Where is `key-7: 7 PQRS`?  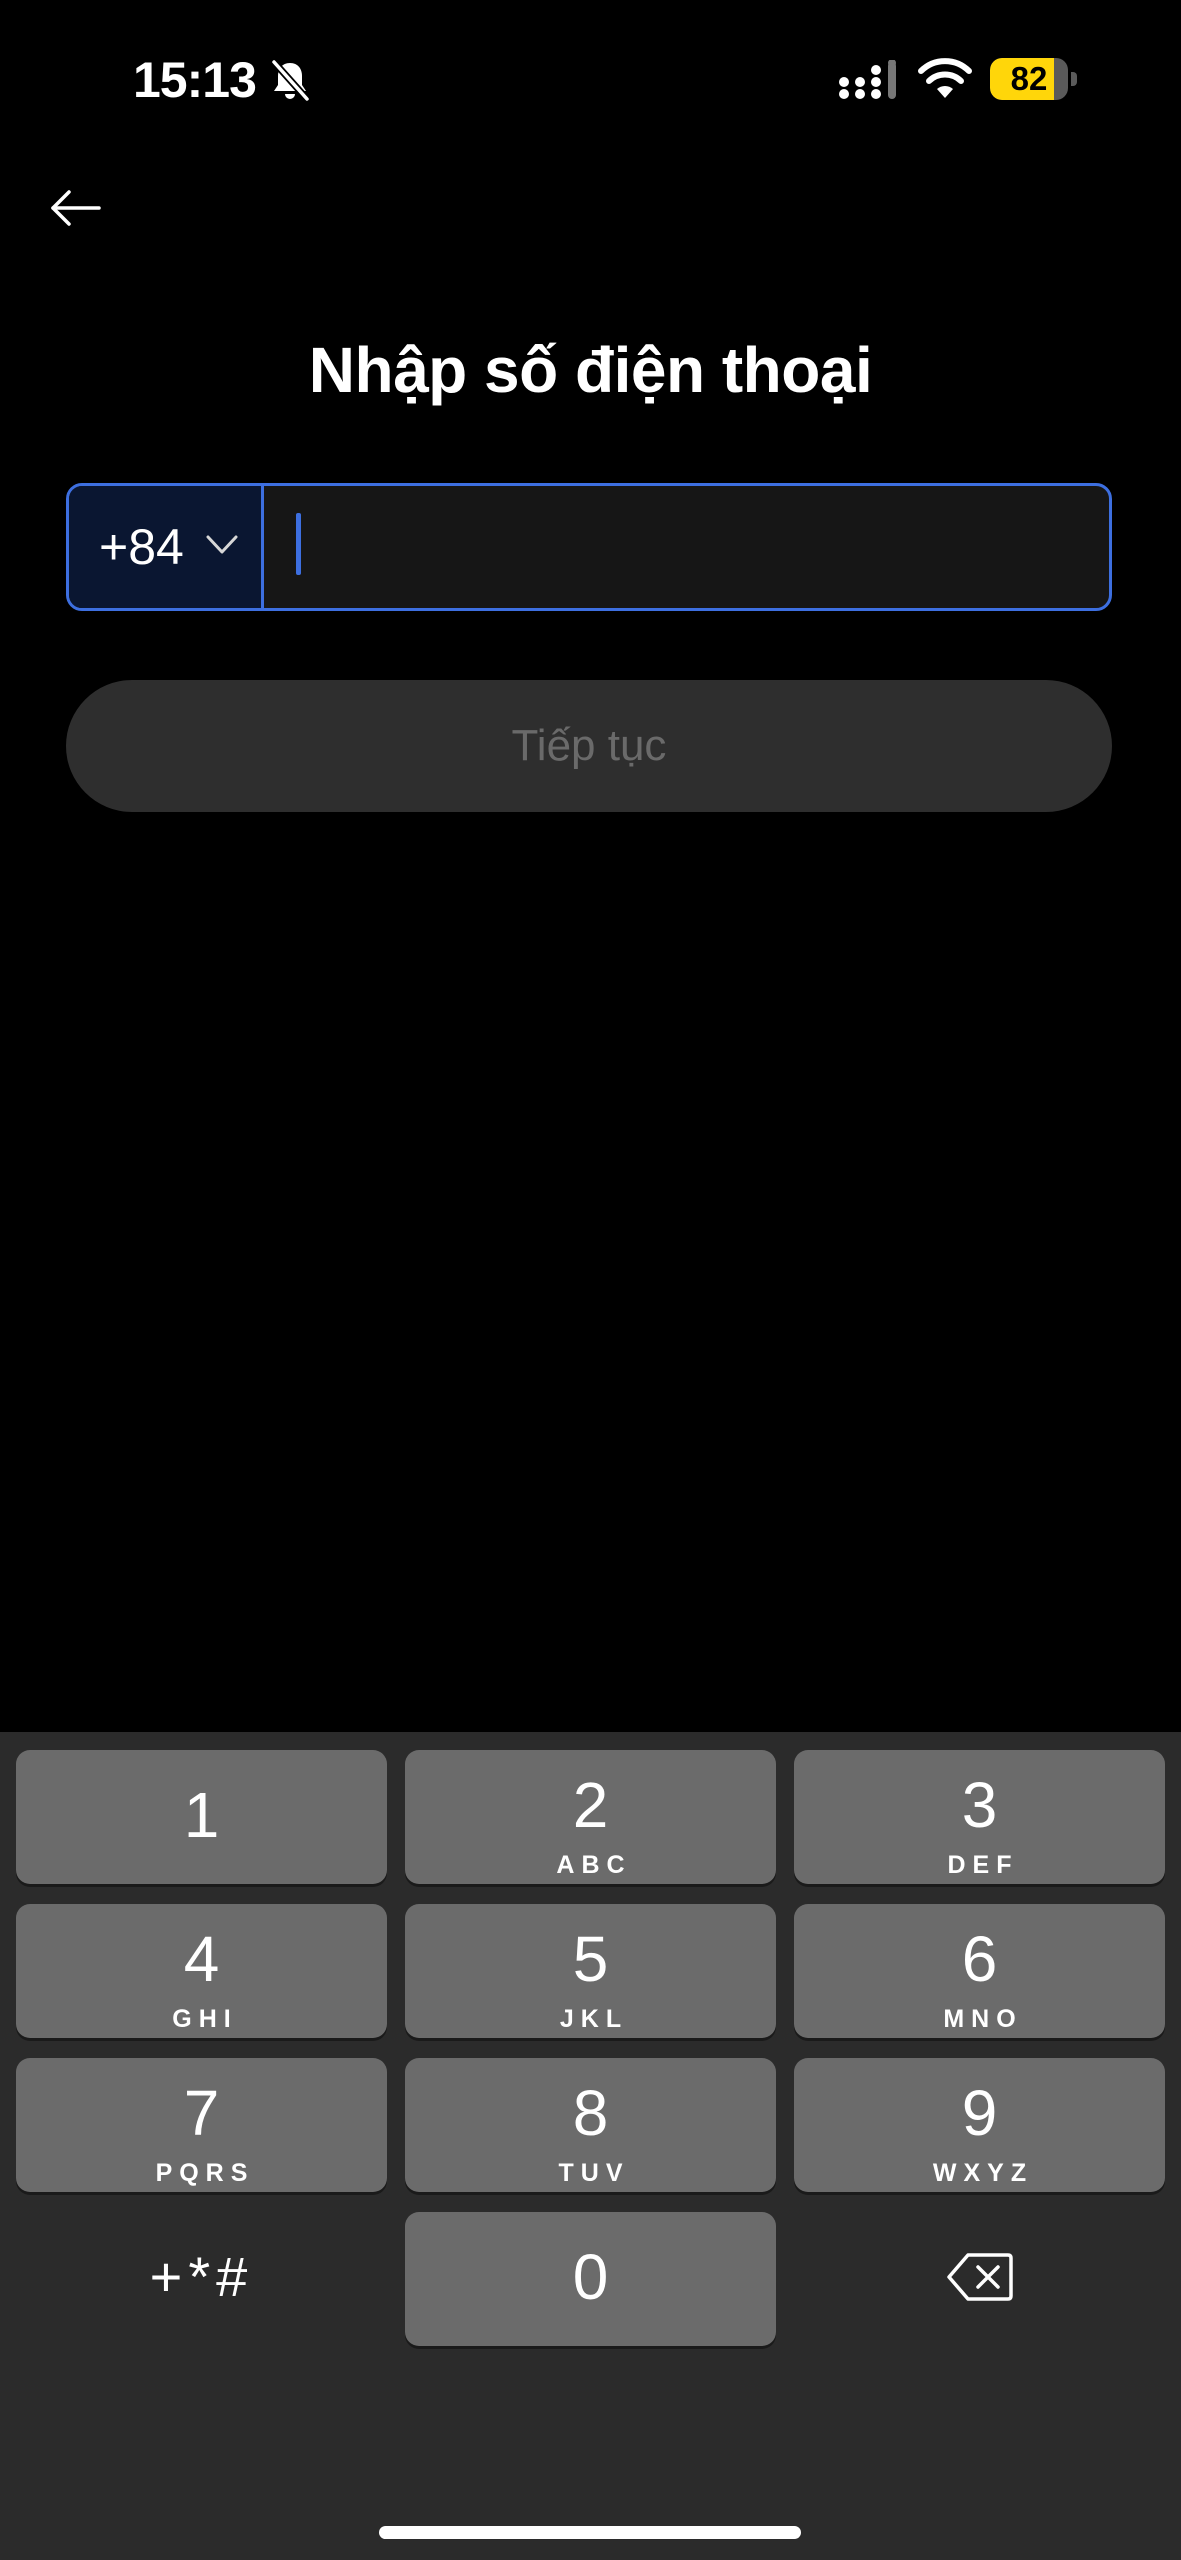 key-7: 7 PQRS is located at coordinates (201, 2125).